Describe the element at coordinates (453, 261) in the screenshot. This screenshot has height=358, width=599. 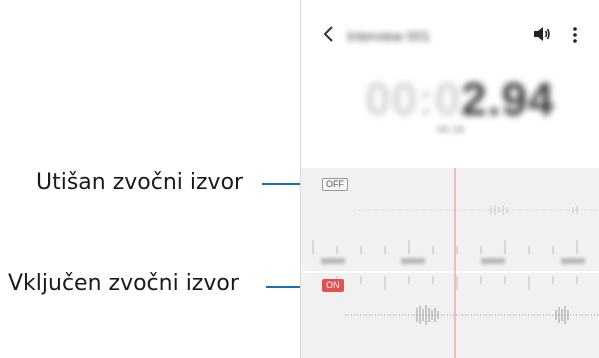
I see `ruler-time-labels` at that location.